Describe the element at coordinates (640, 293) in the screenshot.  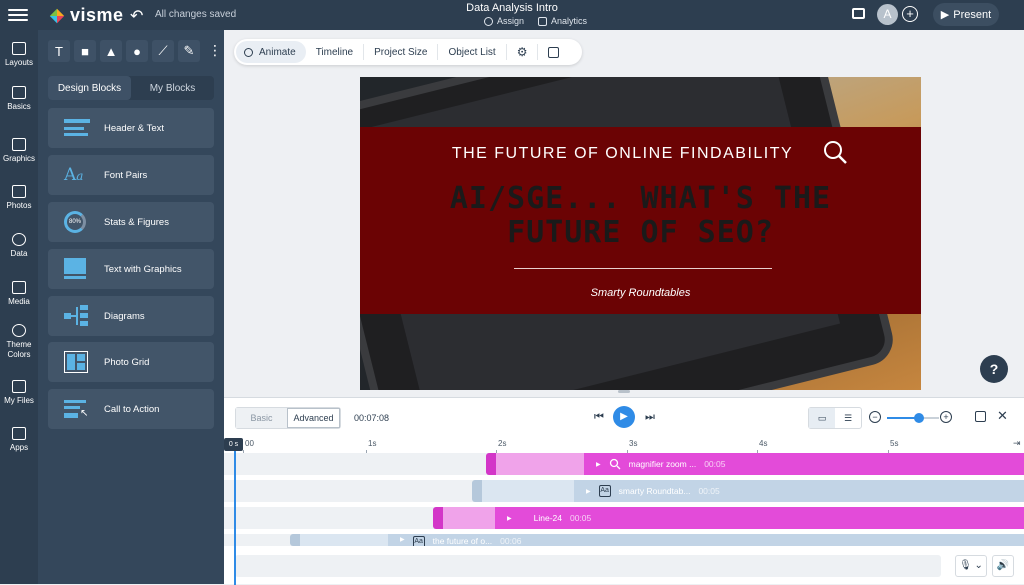
I see `slide-author: Smarty Roundtables` at that location.